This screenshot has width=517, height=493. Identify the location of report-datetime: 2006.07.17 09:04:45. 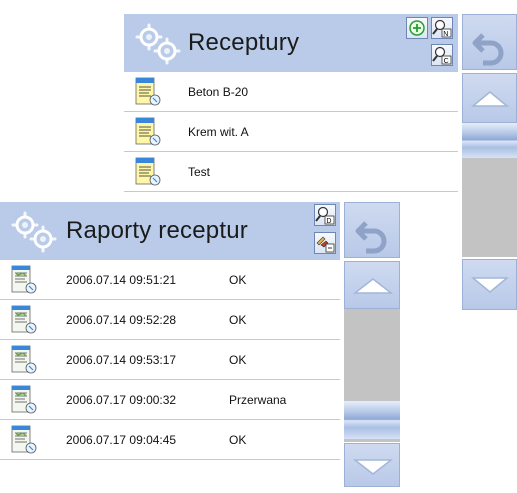
(121, 440).